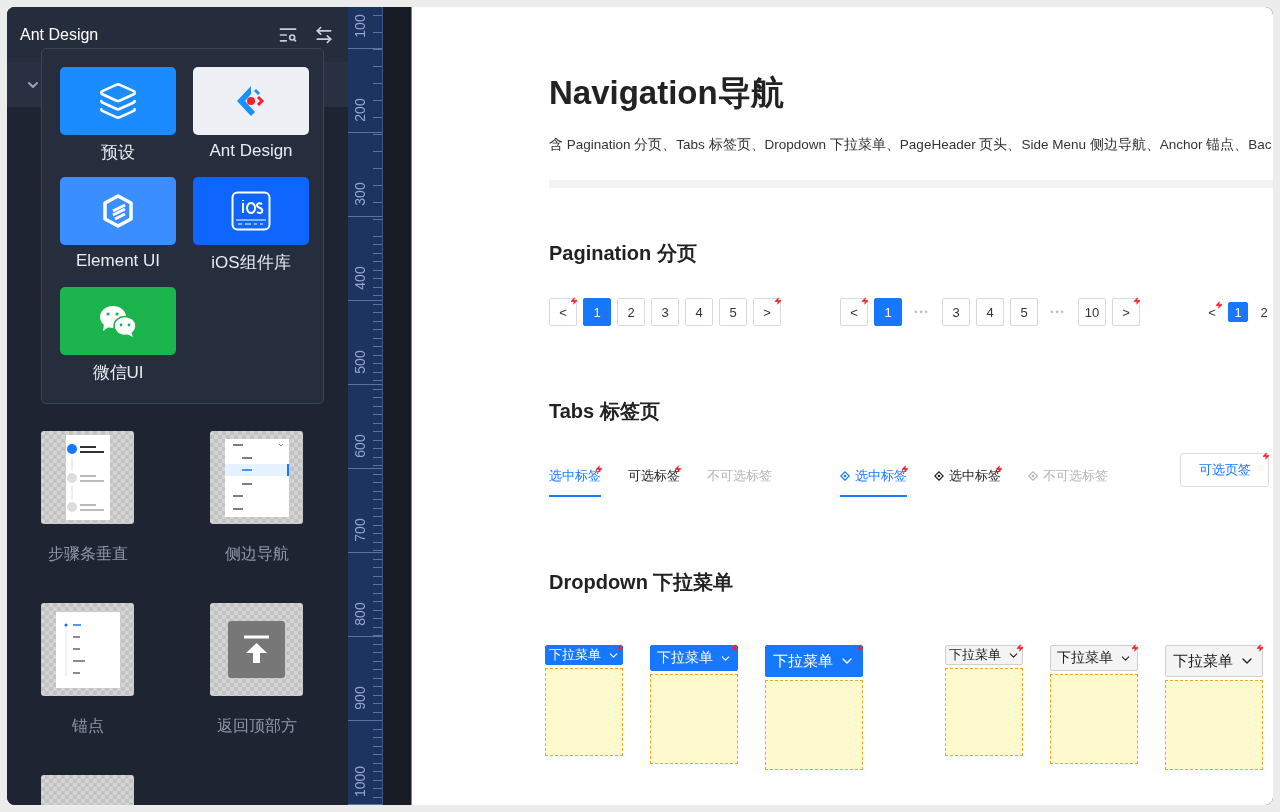 This screenshot has width=1280, height=812. Describe the element at coordinates (654, 482) in the screenshot. I see `tab: 可选标签` at that location.